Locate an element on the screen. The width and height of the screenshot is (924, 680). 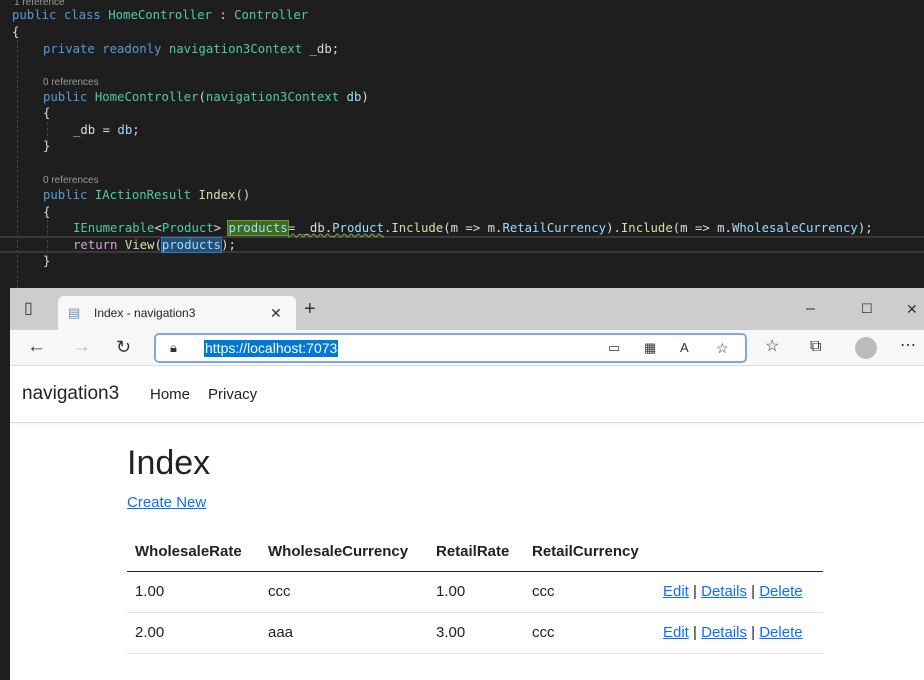
address-bar: 🔒︎ https://localhost:7073 ▭ ▦ A ☆ is located at coordinates (450, 348).